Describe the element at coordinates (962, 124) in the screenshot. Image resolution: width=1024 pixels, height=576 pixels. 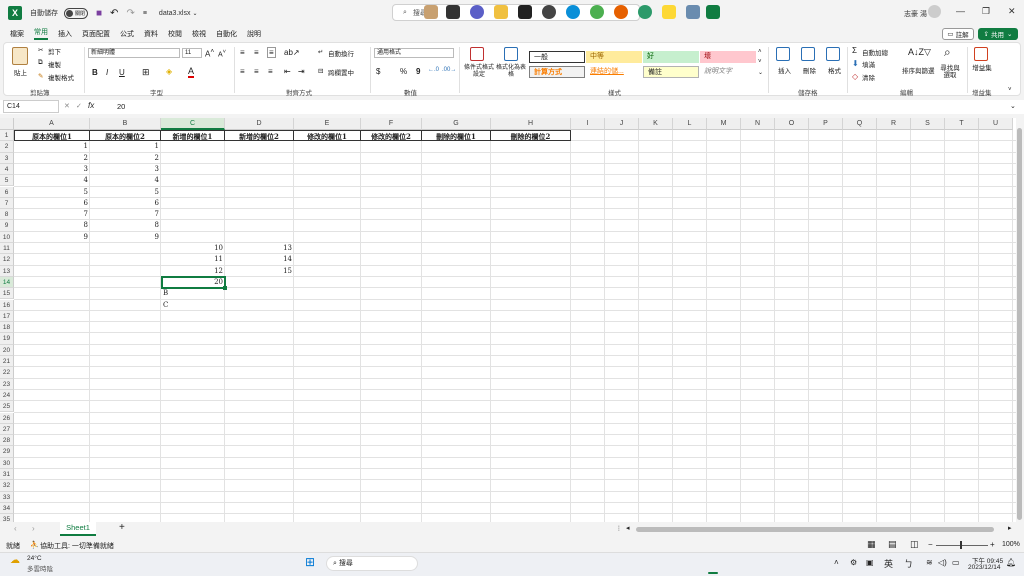
I see `column-header-t: T` at that location.